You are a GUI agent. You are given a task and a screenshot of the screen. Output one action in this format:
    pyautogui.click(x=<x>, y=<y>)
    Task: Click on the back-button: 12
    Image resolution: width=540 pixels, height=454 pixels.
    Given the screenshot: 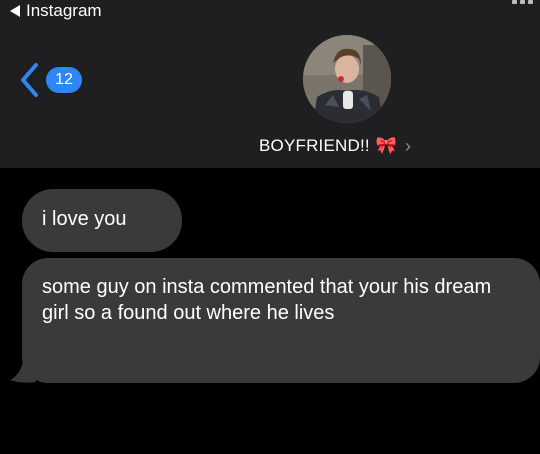 What is the action you would take?
    pyautogui.click(x=50, y=80)
    